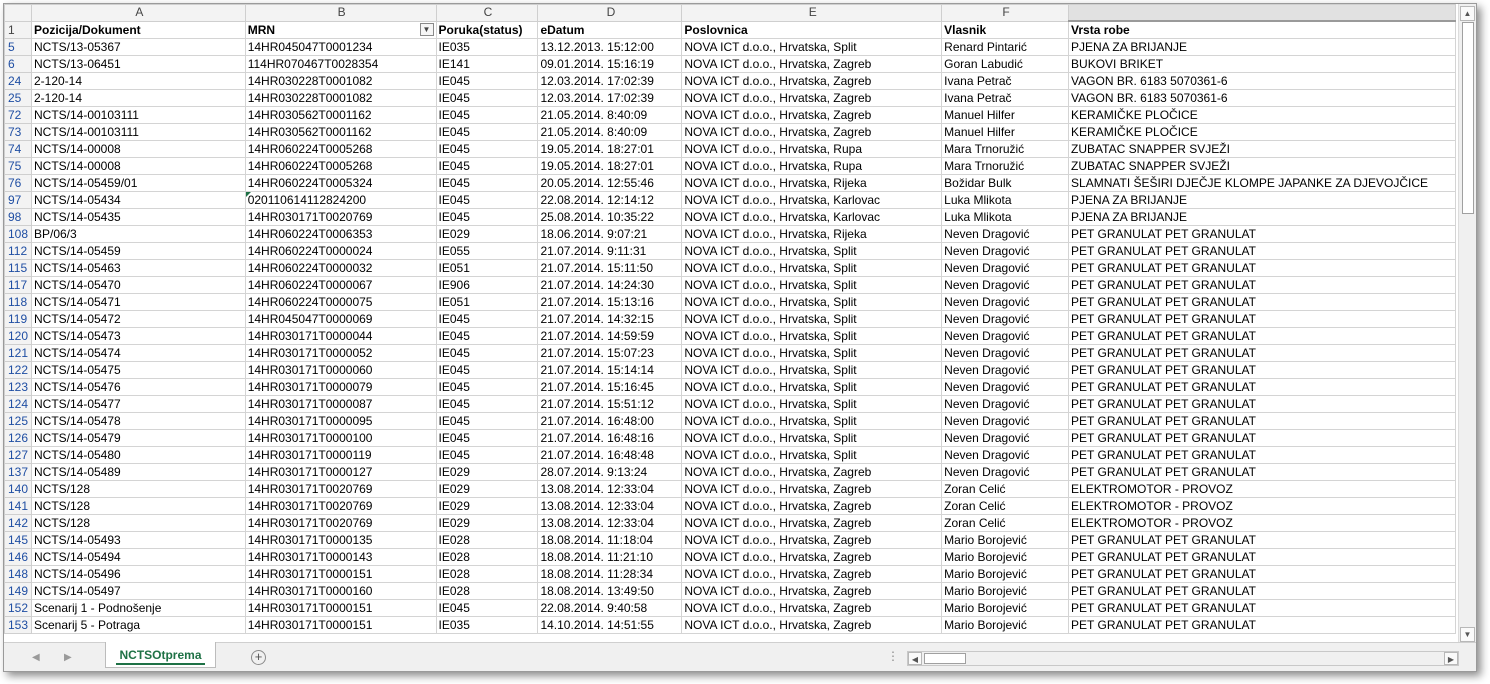 Image resolution: width=1490 pixels, height=684 pixels. I want to click on row-number: 112, so click(18, 251).